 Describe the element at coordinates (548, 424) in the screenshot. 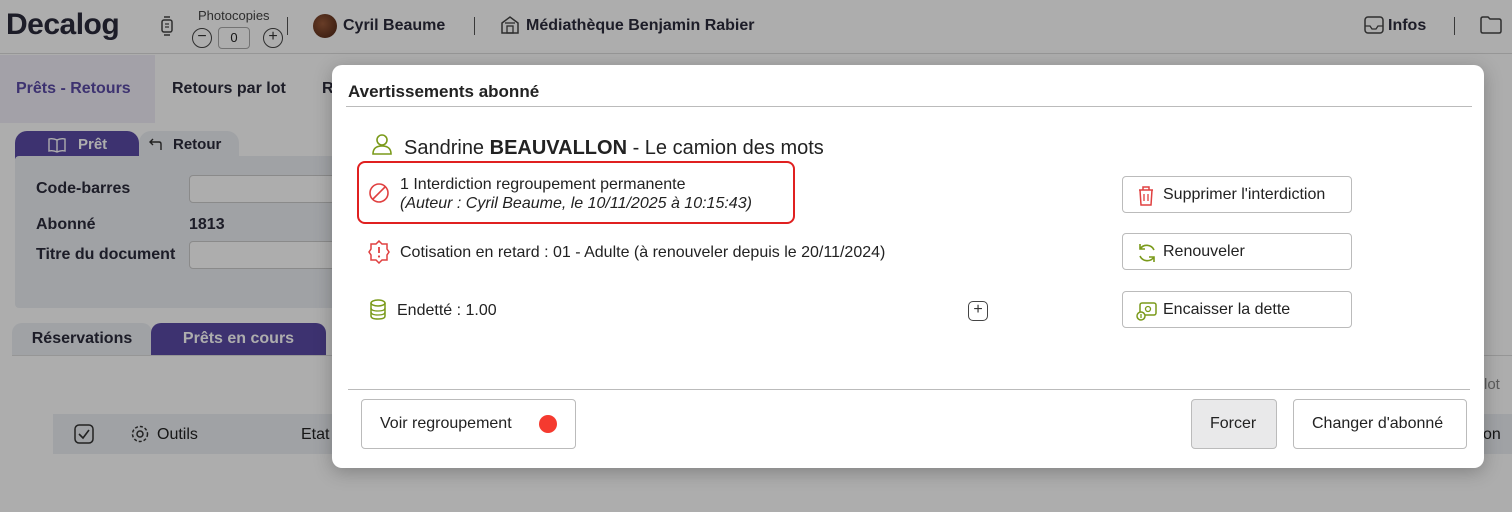

I see `status-dot` at that location.